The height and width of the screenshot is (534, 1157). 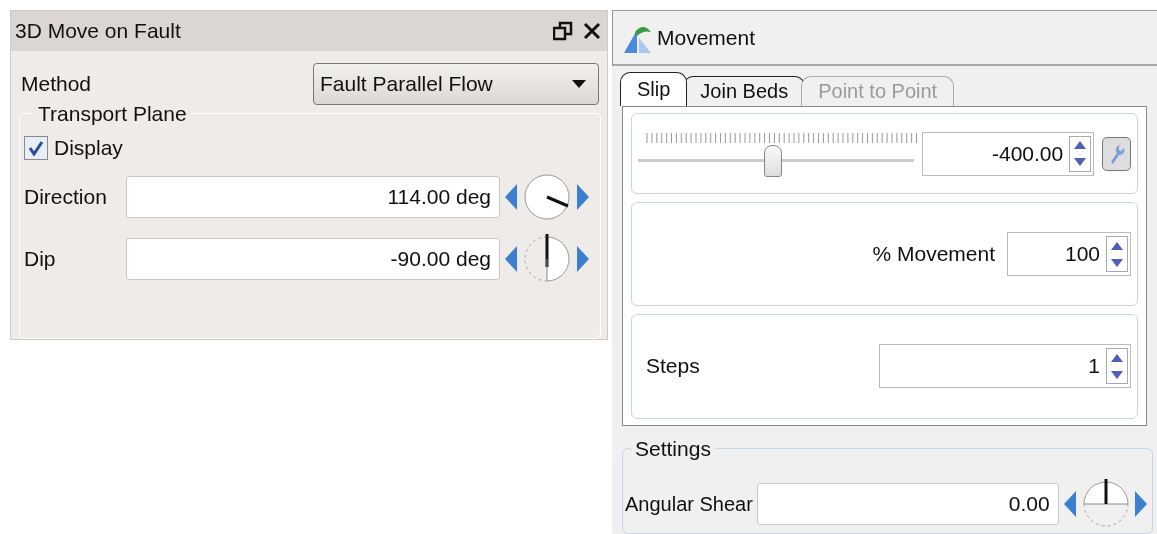 I want to click on caret-icon, so click(x=579, y=84).